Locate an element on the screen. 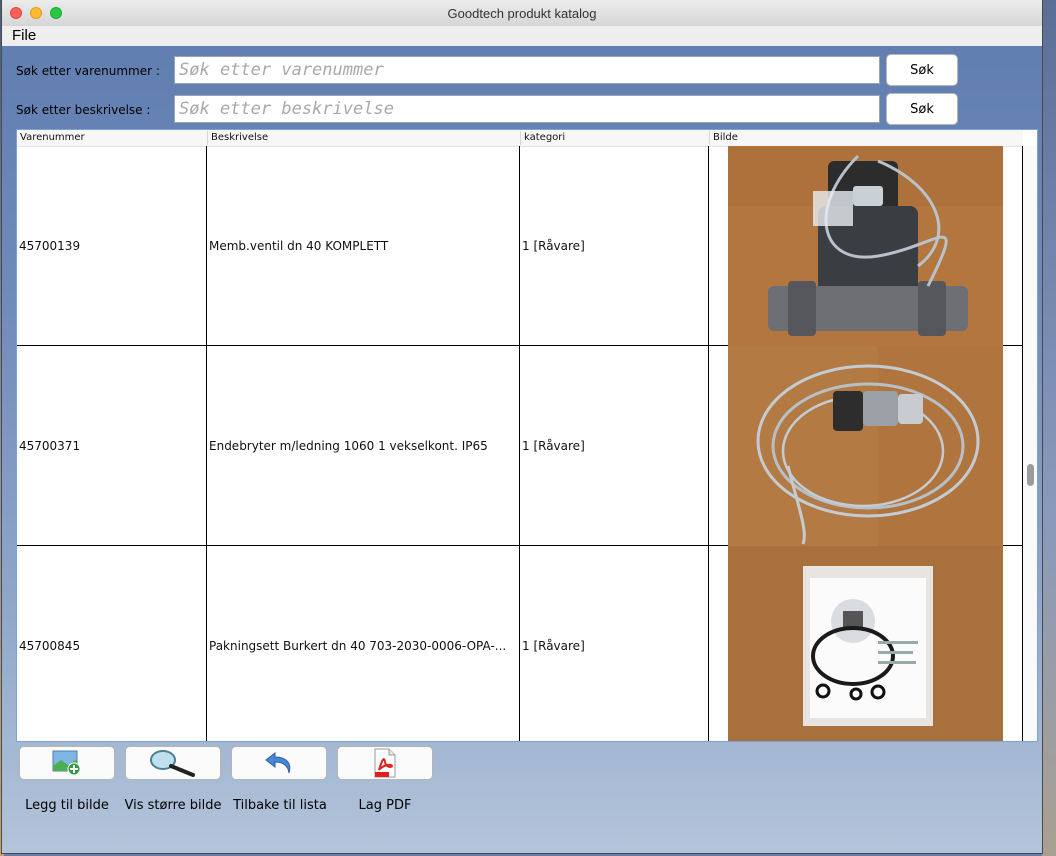 The height and width of the screenshot is (856, 1056). create-pdf-label: Lag PDF is located at coordinates (385, 805).